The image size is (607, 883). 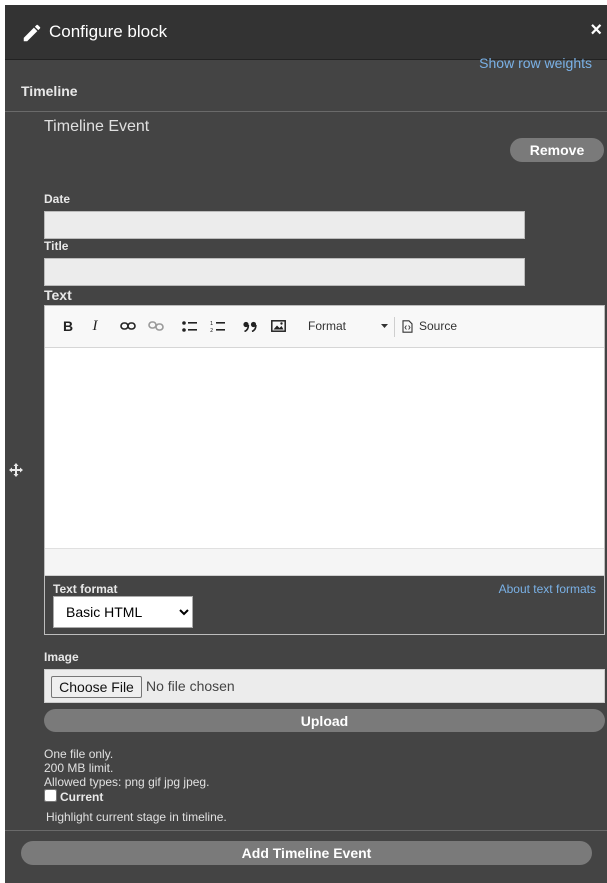 I want to click on title-label: Title, so click(x=56, y=246).